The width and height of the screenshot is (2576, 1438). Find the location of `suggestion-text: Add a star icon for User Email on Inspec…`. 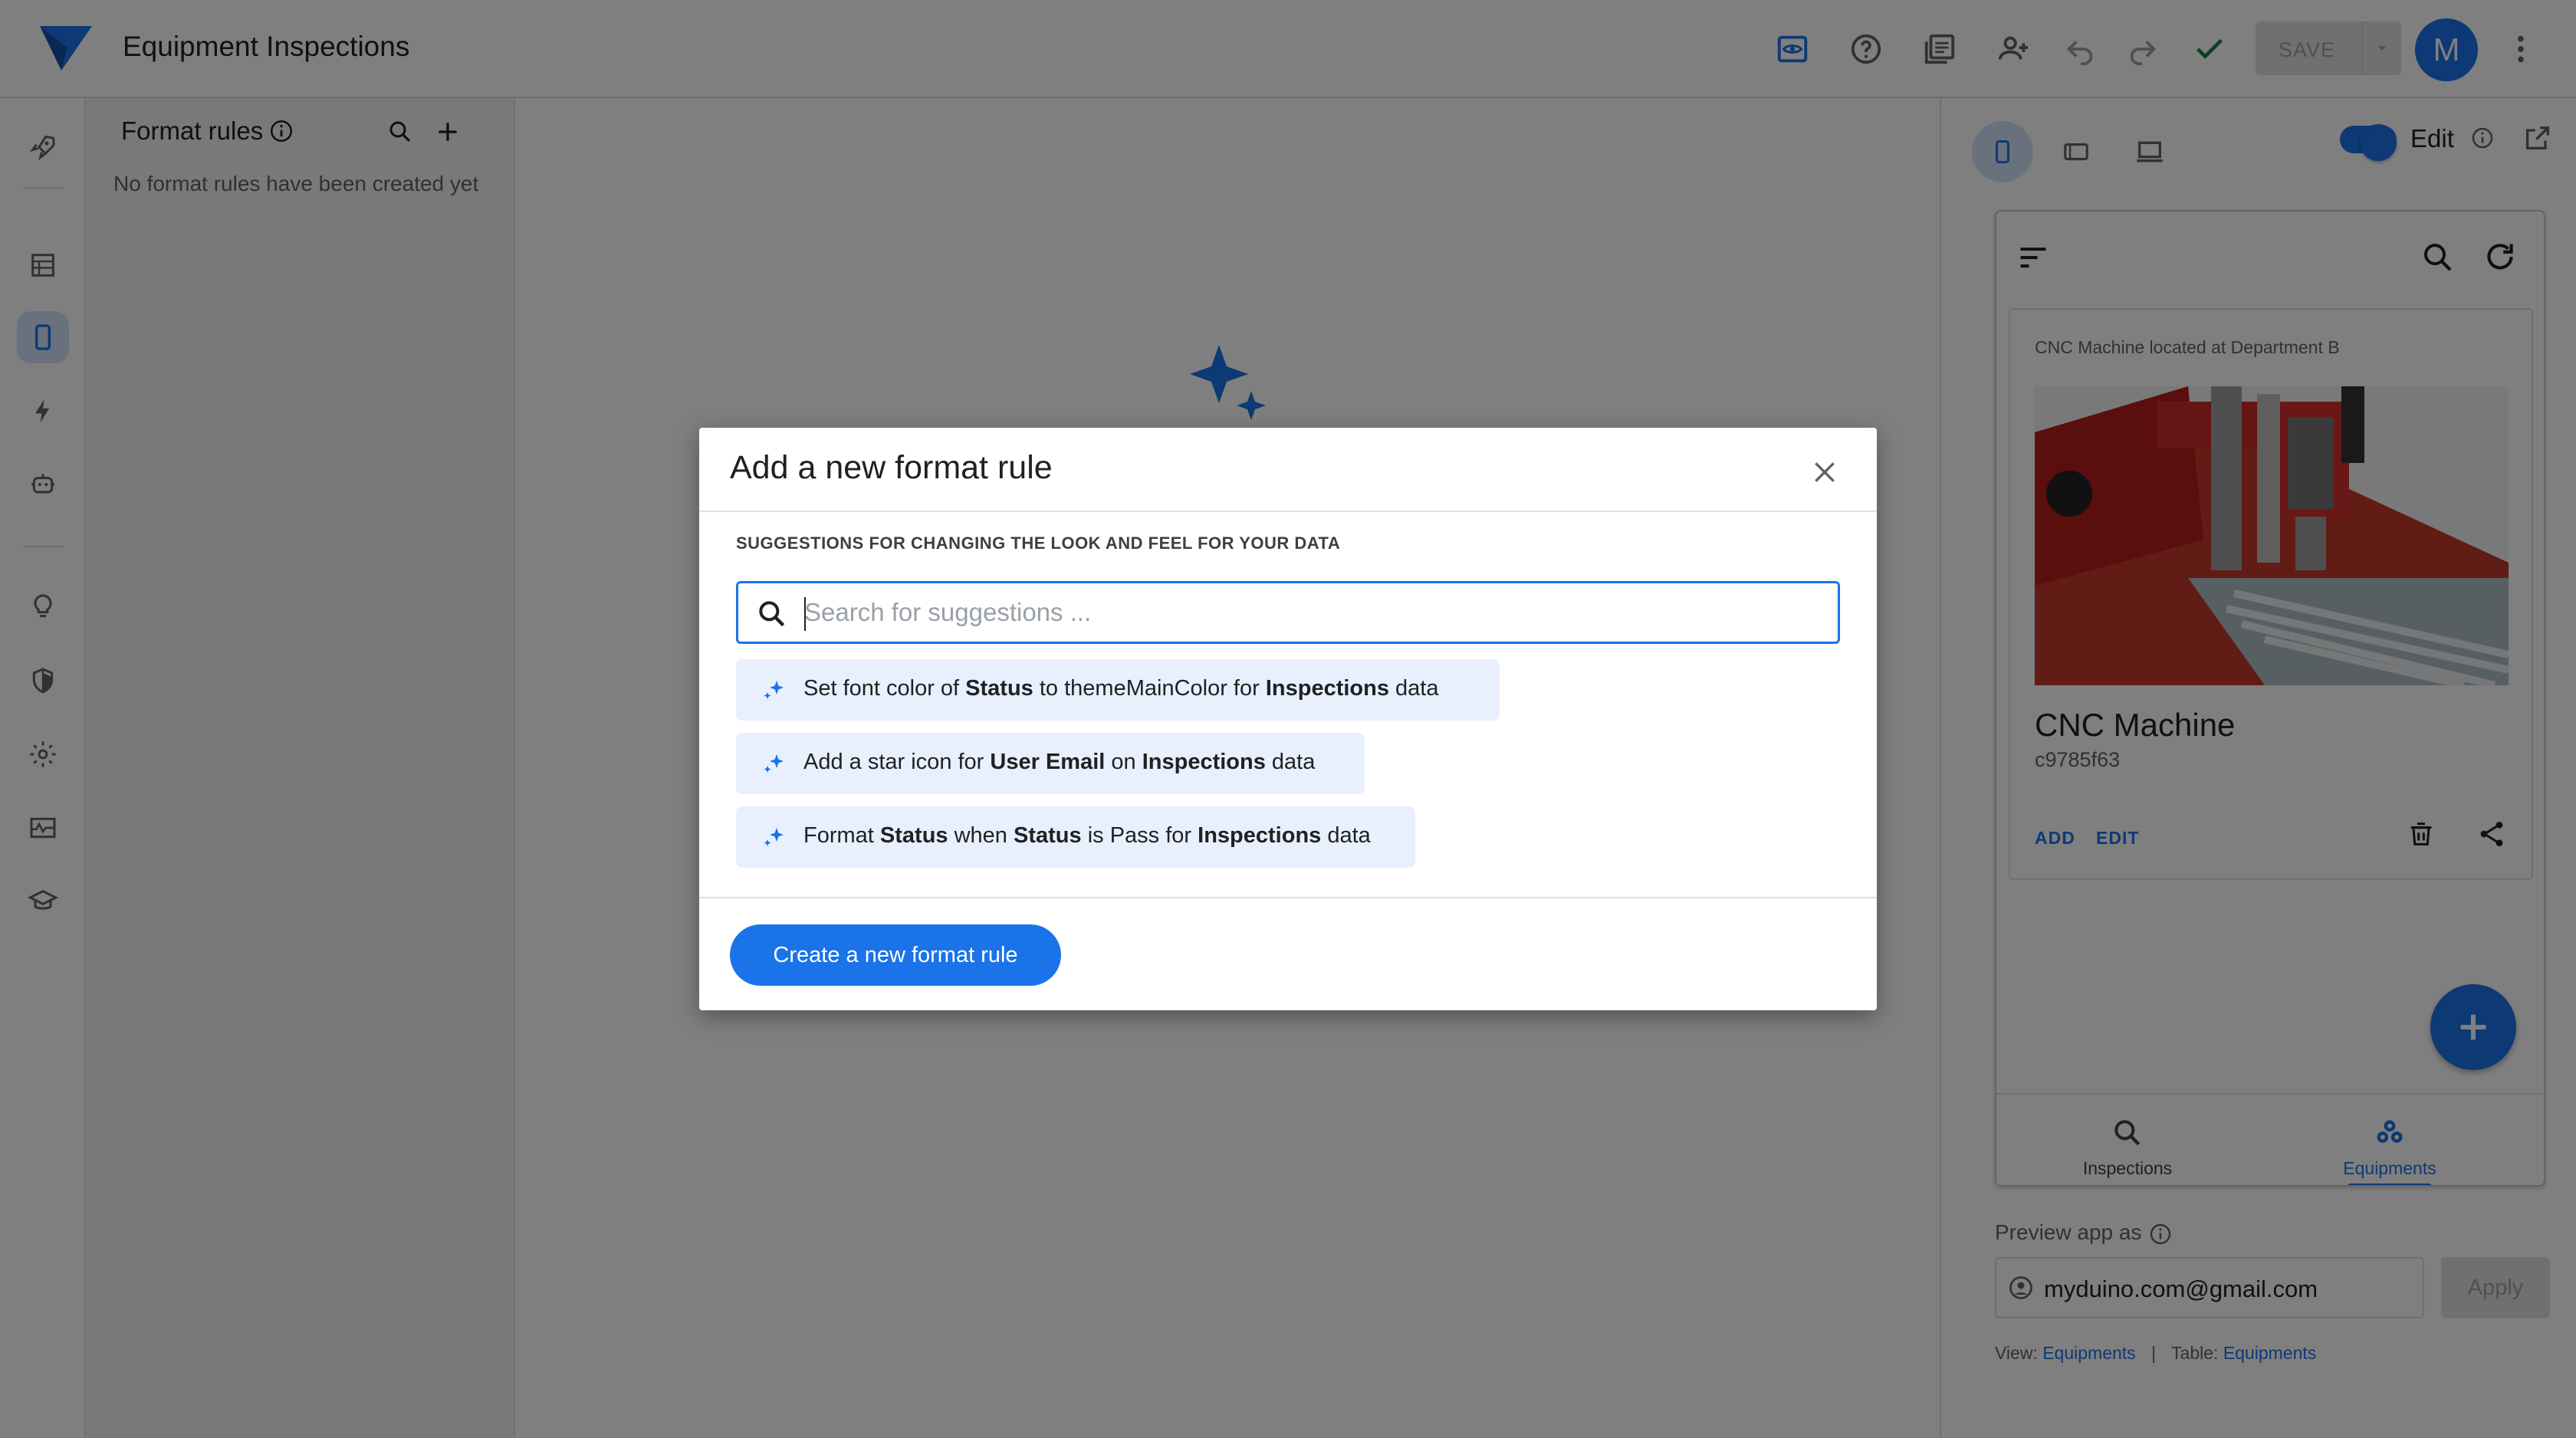

suggestion-text: Add a star icon for User Email on Inspec… is located at coordinates (1060, 762).